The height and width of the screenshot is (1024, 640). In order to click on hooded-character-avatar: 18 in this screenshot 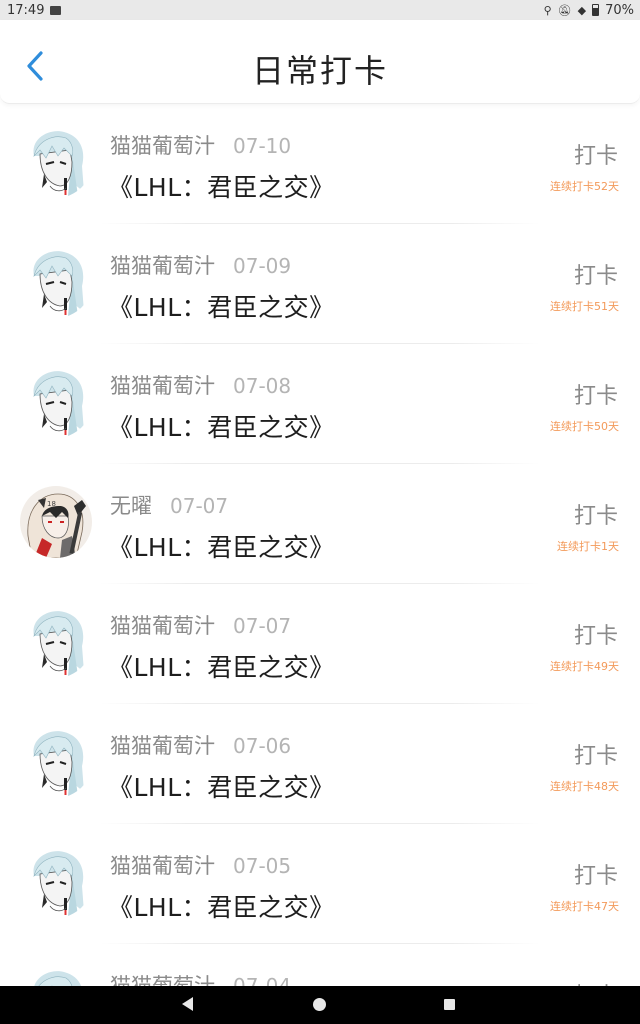, I will do `click(56, 522)`.